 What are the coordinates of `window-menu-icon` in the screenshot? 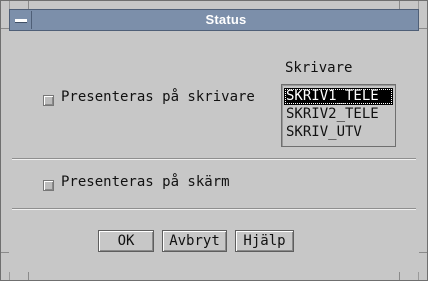 It's located at (21, 20).